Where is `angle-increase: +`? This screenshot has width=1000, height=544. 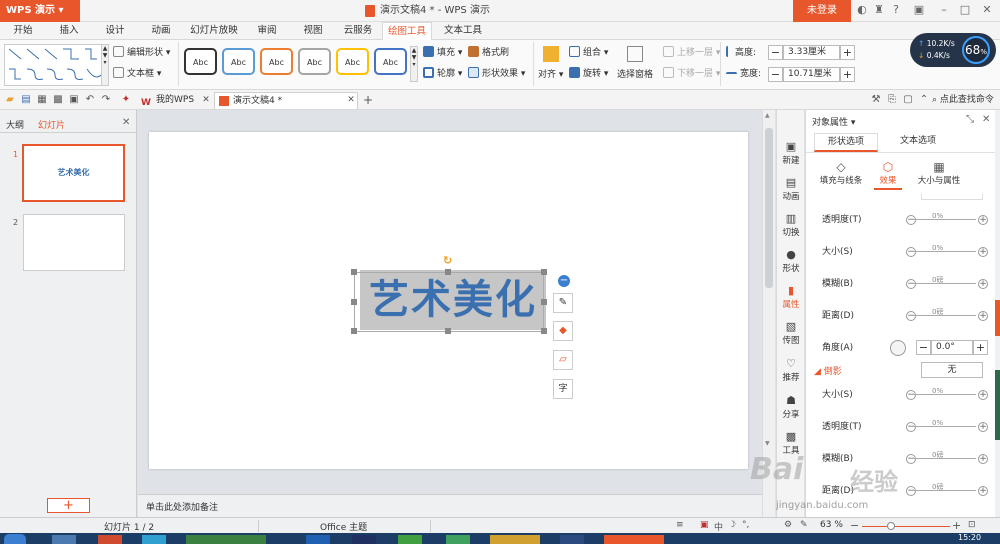
angle-increase: + is located at coordinates (980, 347).